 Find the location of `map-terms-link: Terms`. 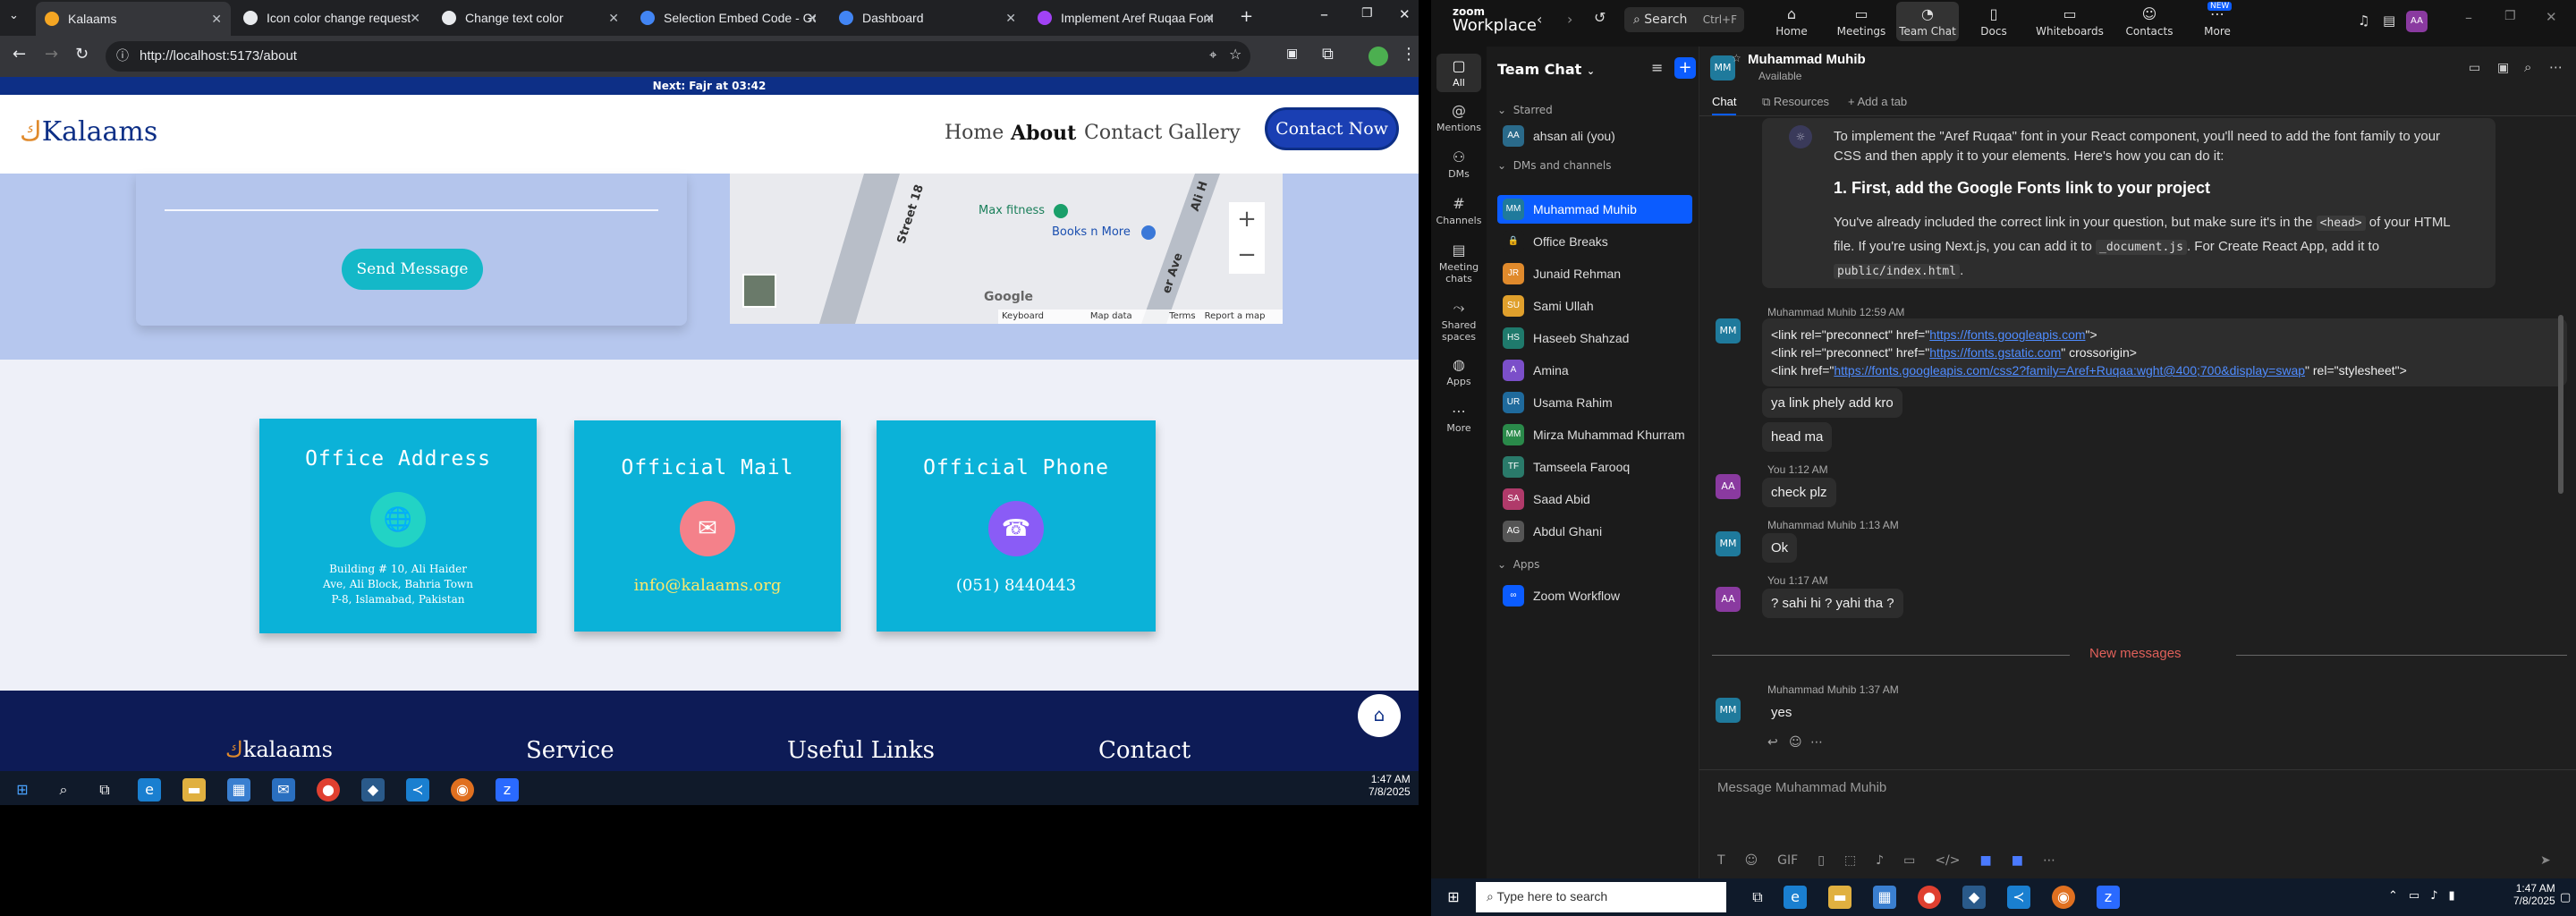

map-terms-link: Terms is located at coordinates (1182, 317).